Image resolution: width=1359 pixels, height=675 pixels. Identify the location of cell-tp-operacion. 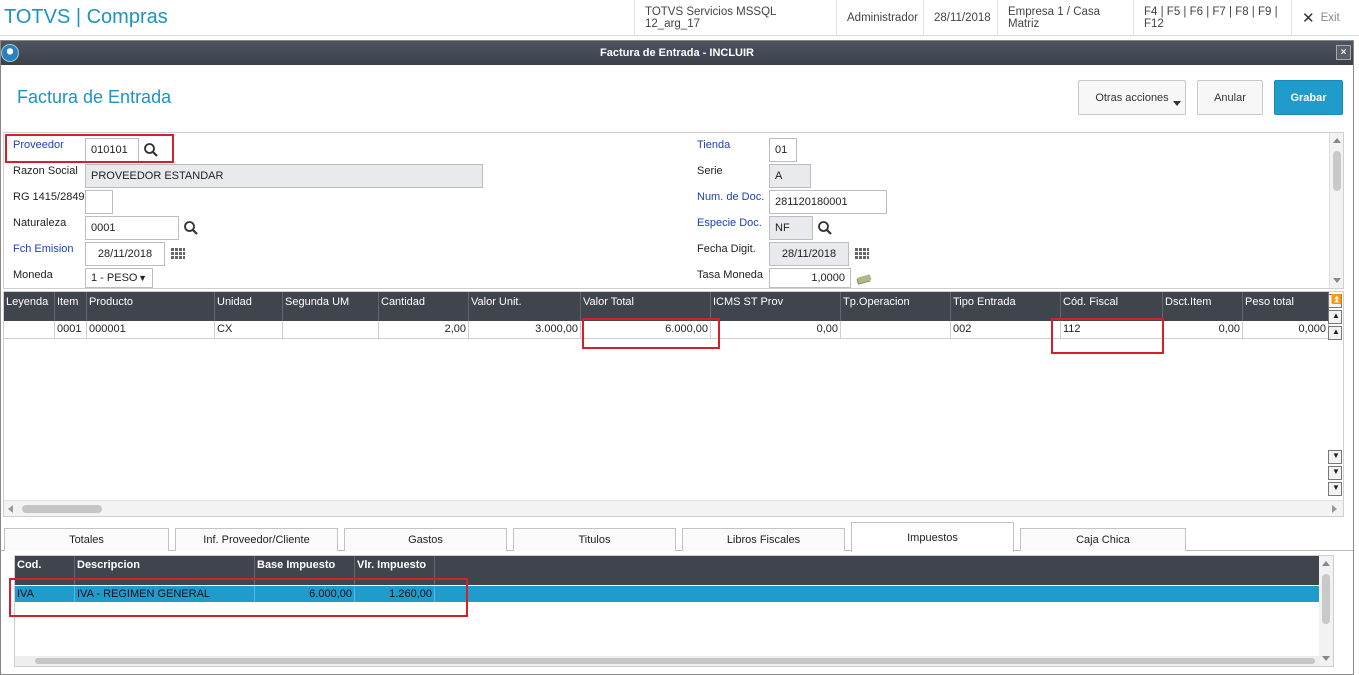
(896, 330).